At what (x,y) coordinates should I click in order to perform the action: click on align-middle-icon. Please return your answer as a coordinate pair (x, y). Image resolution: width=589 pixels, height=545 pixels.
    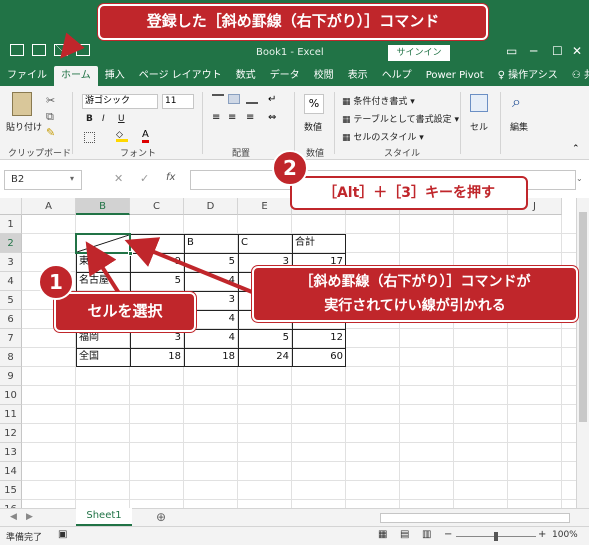
    Looking at the image, I should click on (234, 99).